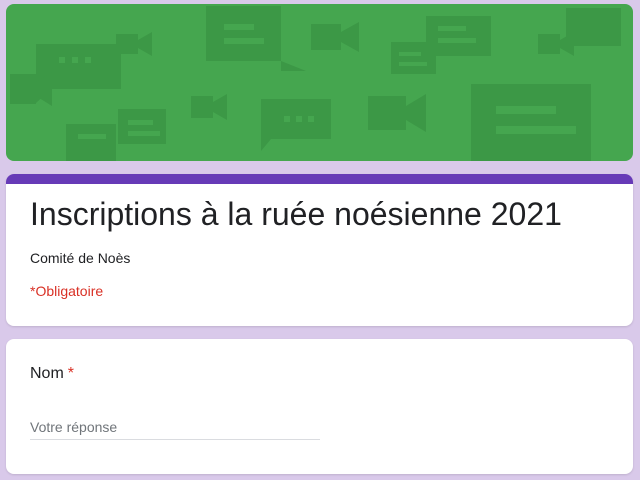  Describe the element at coordinates (175, 427) in the screenshot. I see `nom-answer-input` at that location.